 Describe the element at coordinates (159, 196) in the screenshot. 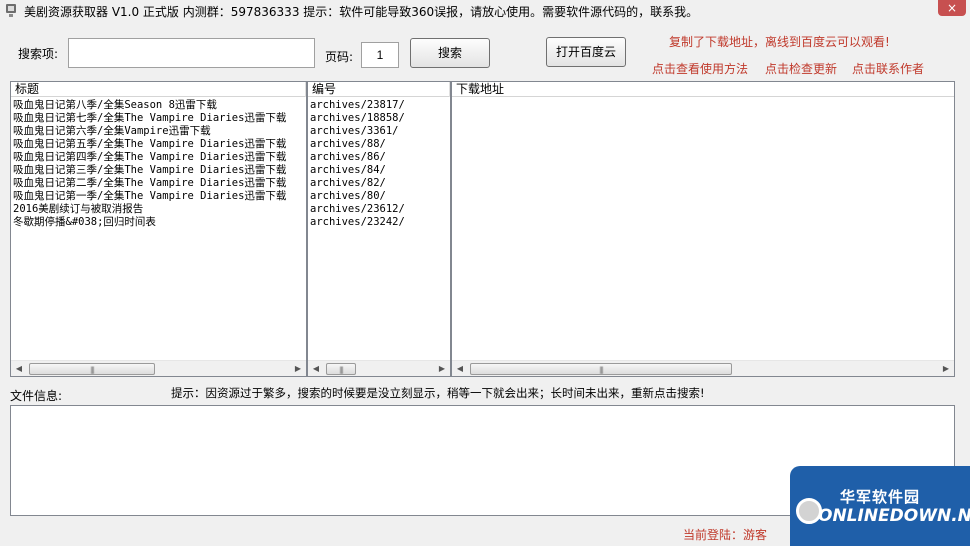

I see `list-item: 吸血鬼日记第一季/全集The Vampire Diaries迅雷下载` at that location.